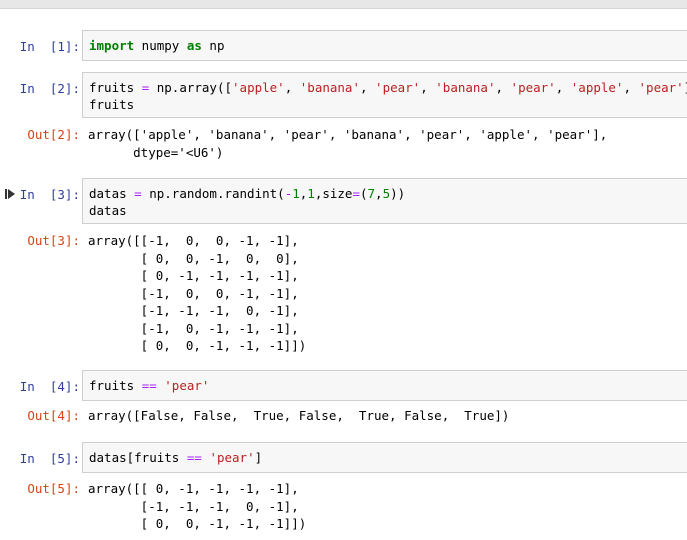  Describe the element at coordinates (53, 415) in the screenshot. I see `out-prompt: Out[4]:` at that location.